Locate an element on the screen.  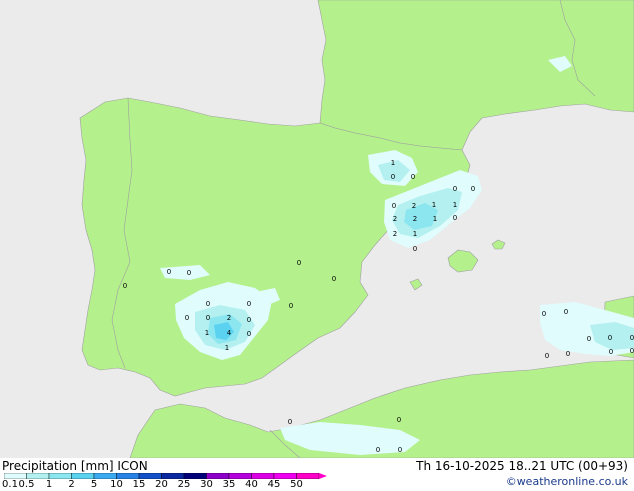
scale-tick-label: 20 is located at coordinates (161, 484).